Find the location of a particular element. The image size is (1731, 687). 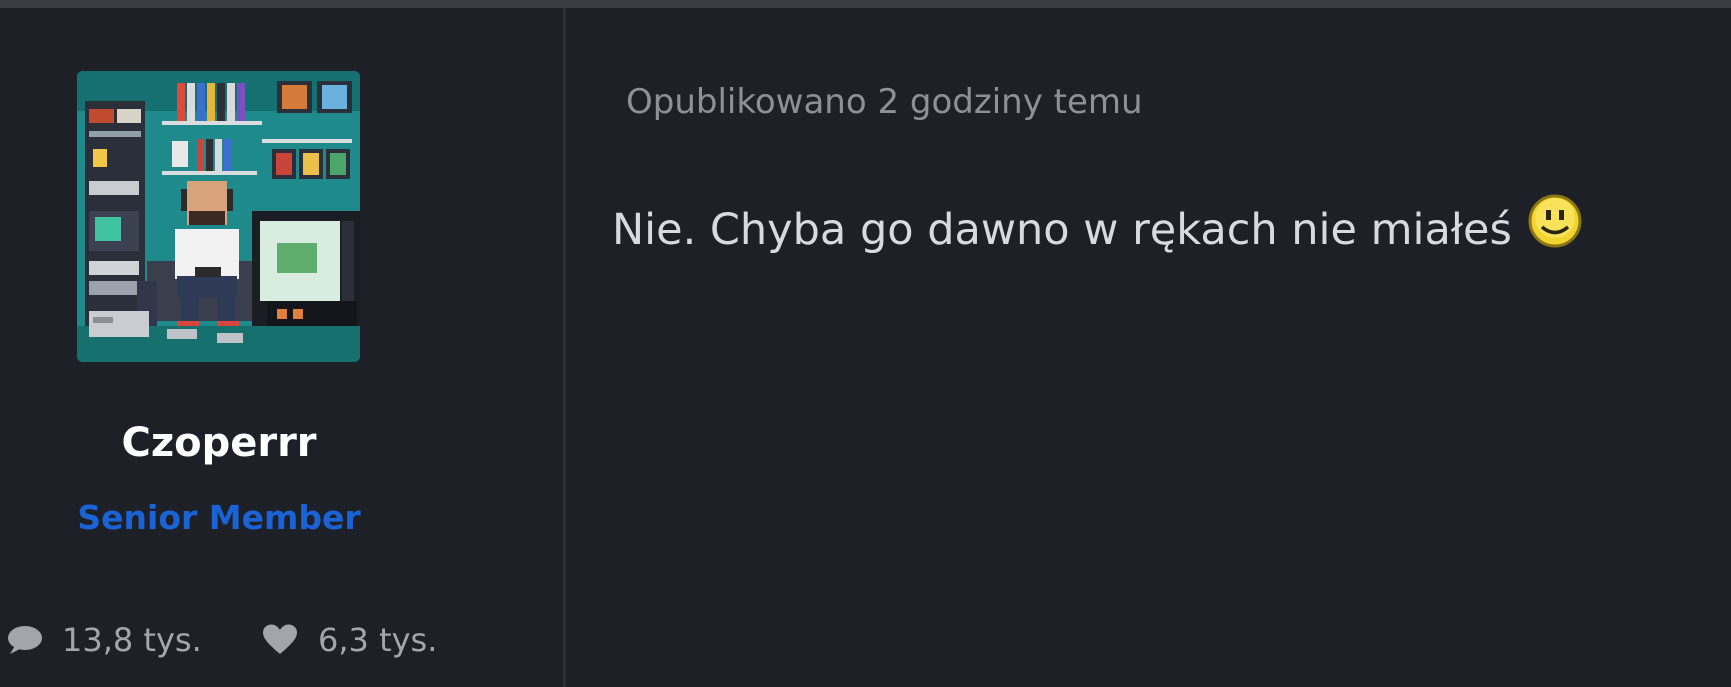

post-text: Nie. Chyba go dawno w rękach nie miałeś is located at coordinates (1062, 230).